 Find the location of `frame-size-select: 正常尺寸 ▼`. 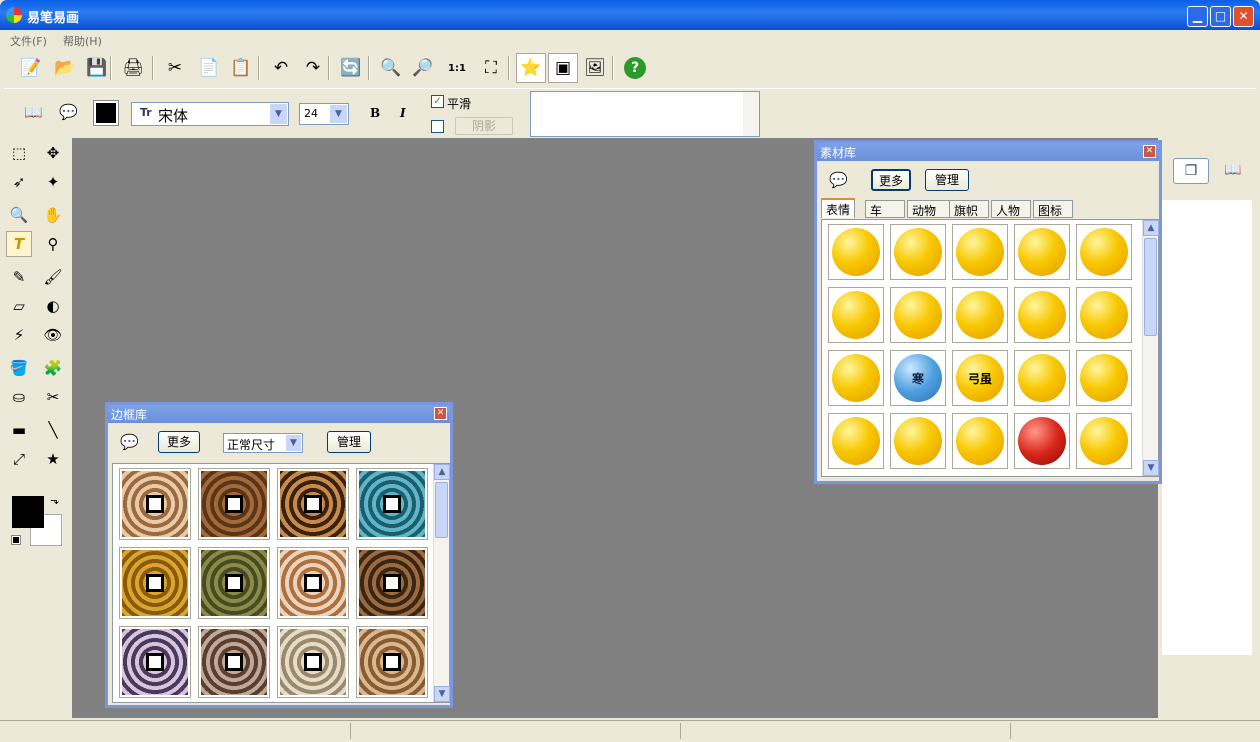

frame-size-select: 正常尺寸 ▼ is located at coordinates (263, 443).